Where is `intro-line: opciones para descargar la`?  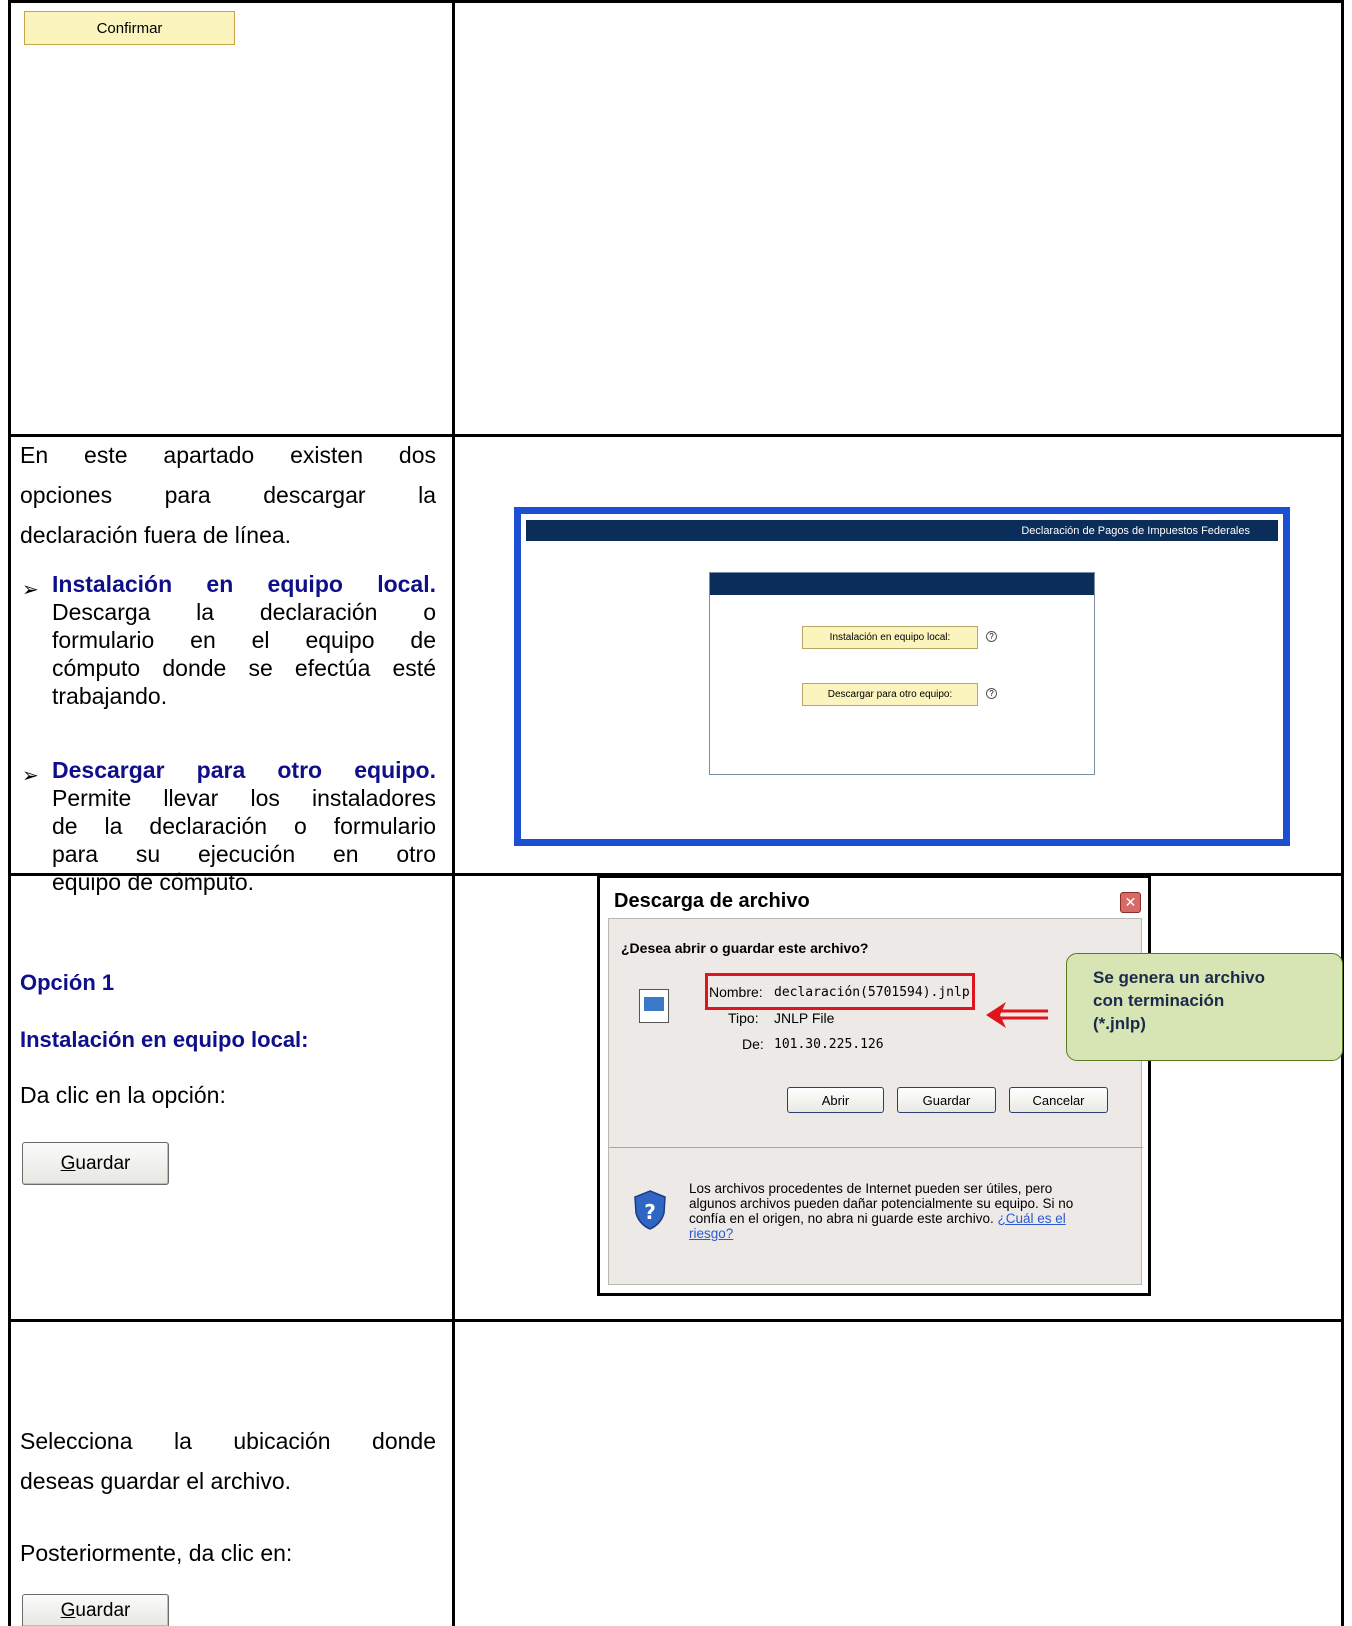 intro-line: opciones para descargar la is located at coordinates (228, 495).